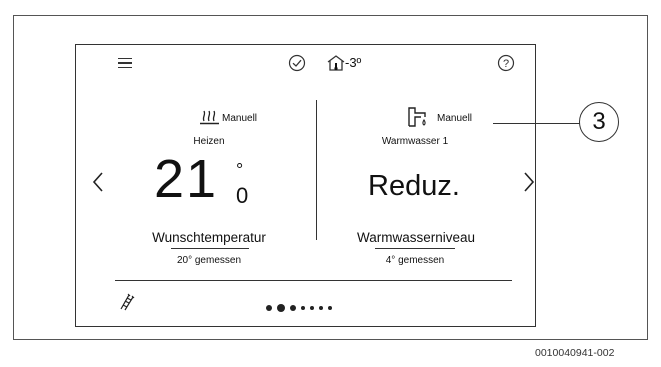 The width and height of the screenshot is (661, 367). What do you see at coordinates (599, 122) in the screenshot?
I see `callout-number: 3` at bounding box center [599, 122].